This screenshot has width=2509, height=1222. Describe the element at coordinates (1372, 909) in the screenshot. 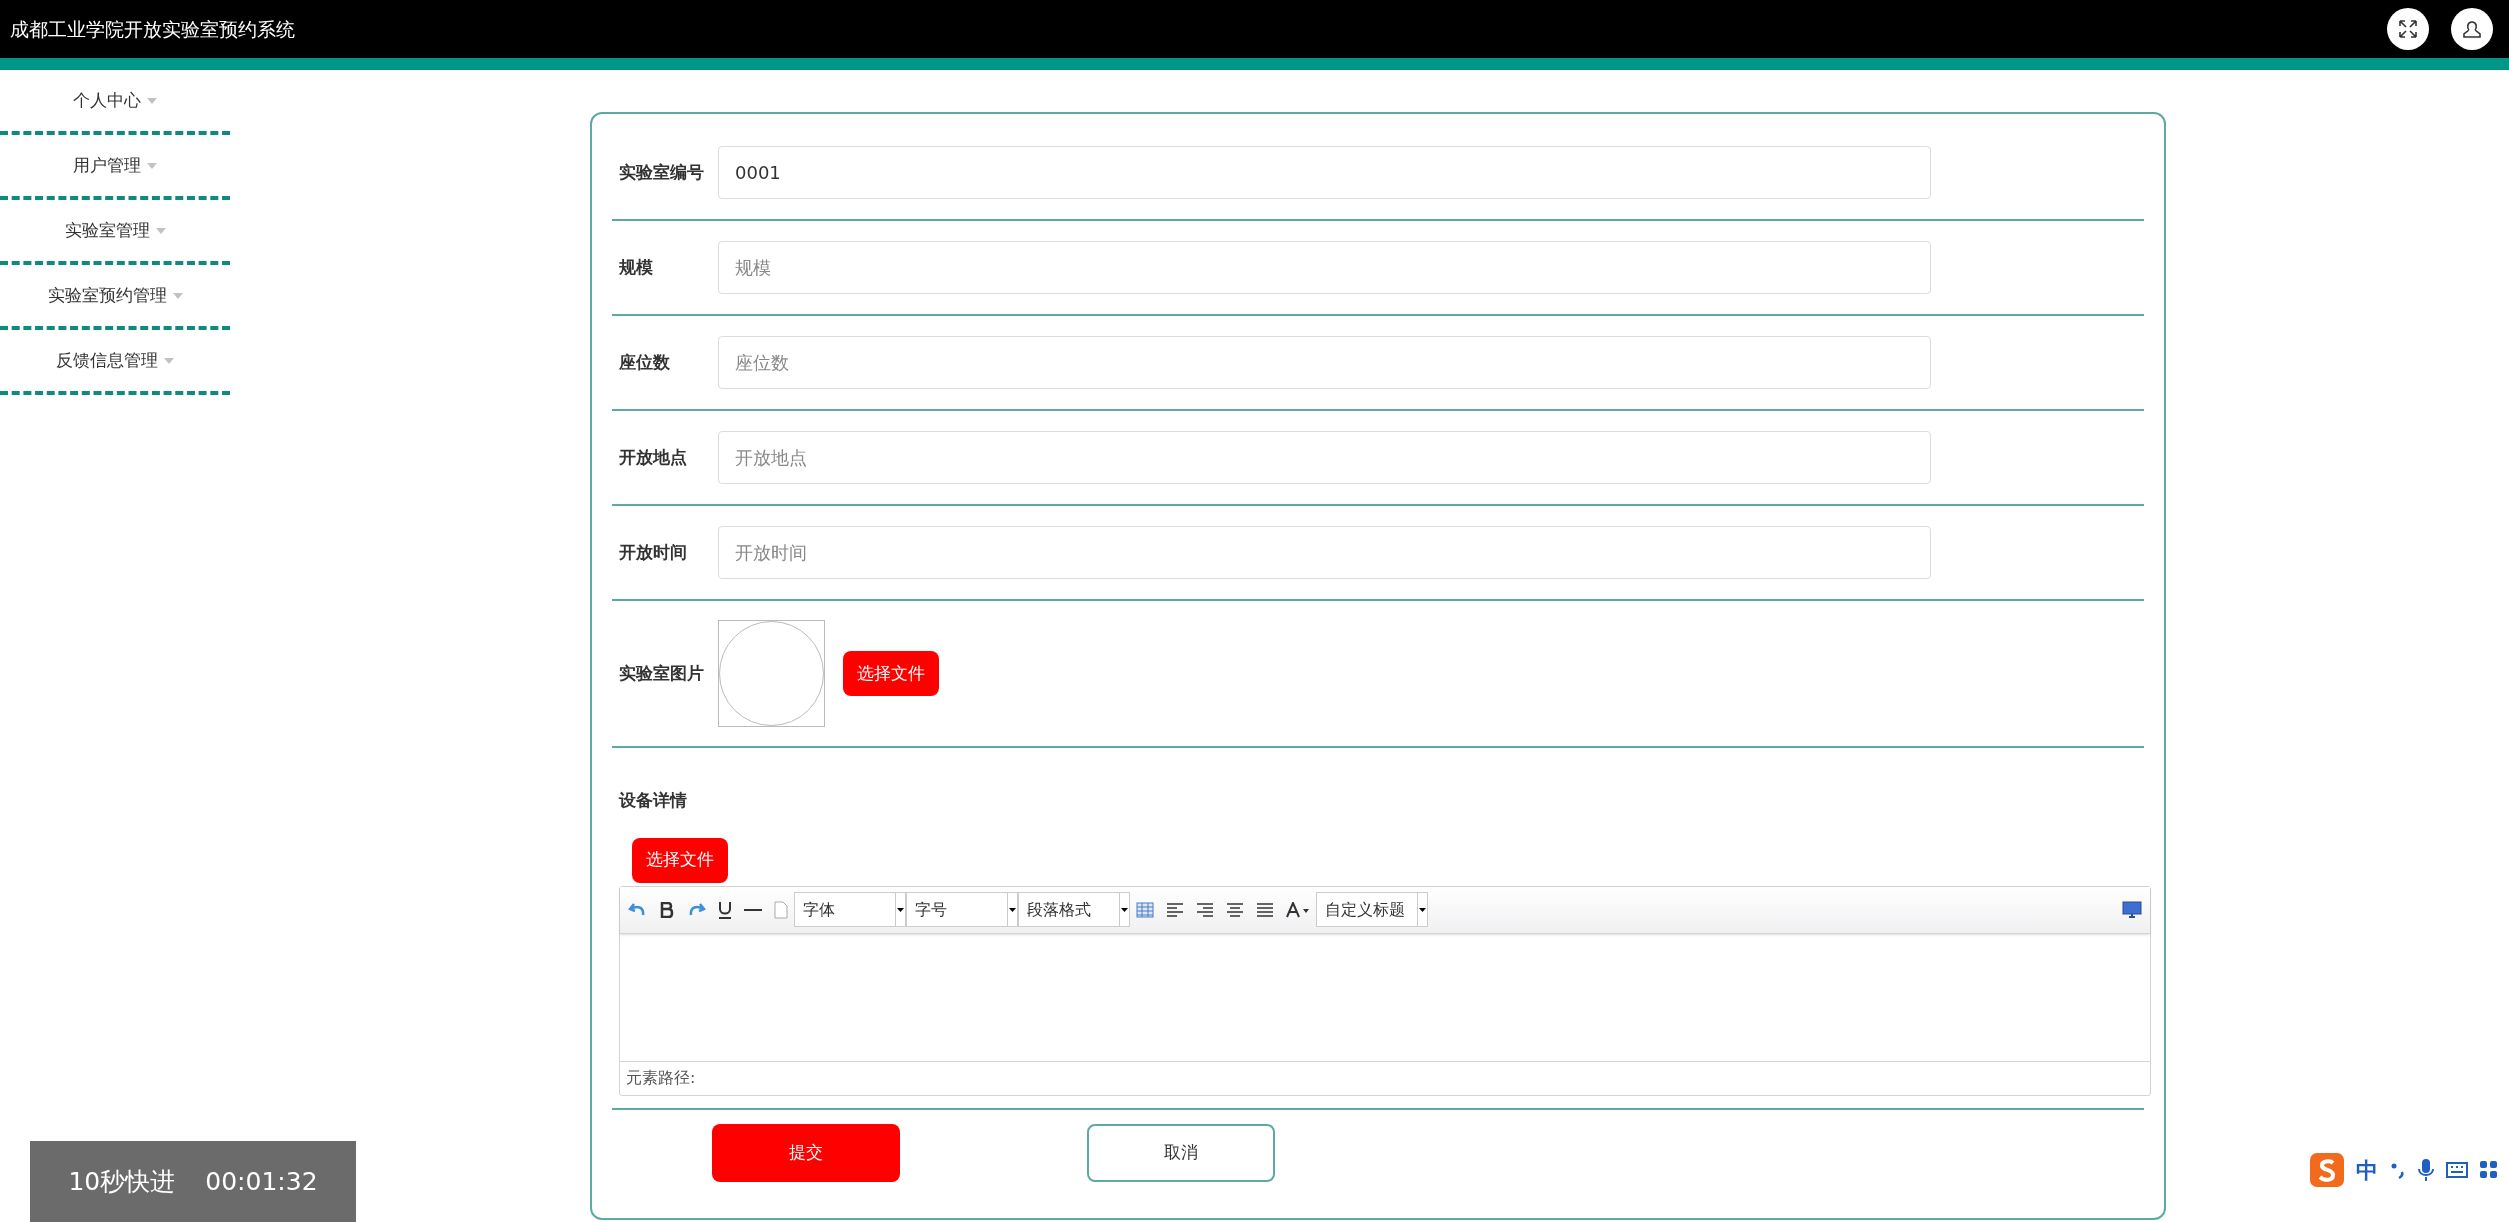

I see `editor-dropdown: 自定义标题` at that location.